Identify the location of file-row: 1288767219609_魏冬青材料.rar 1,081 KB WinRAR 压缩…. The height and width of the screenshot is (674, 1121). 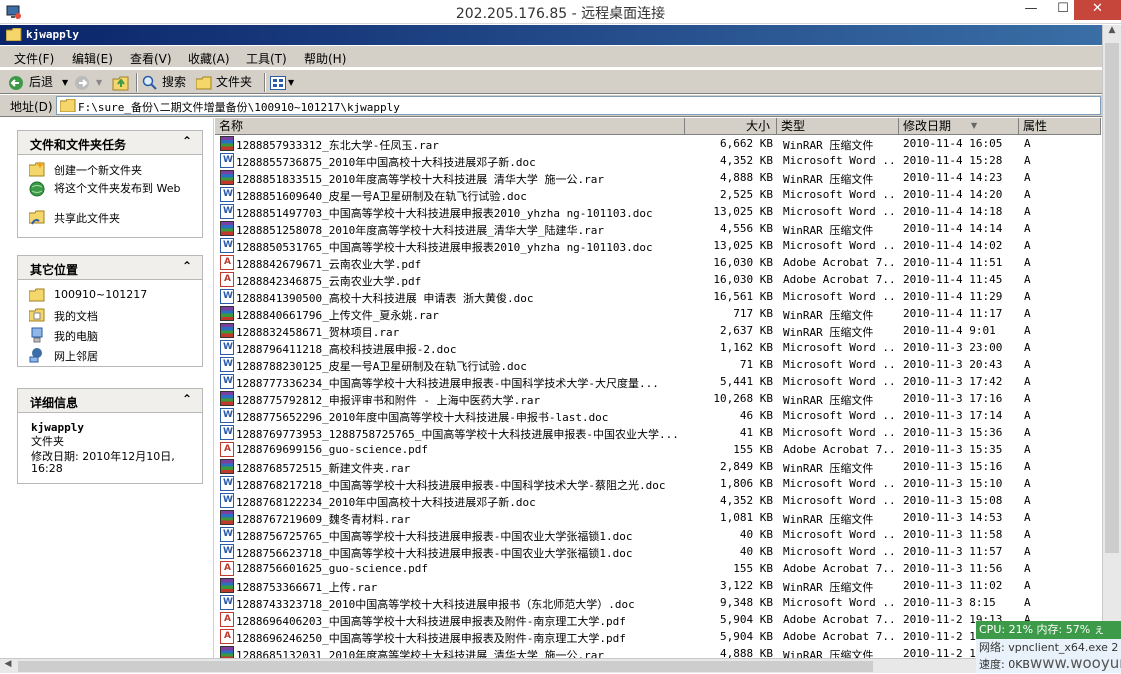
(658, 517).